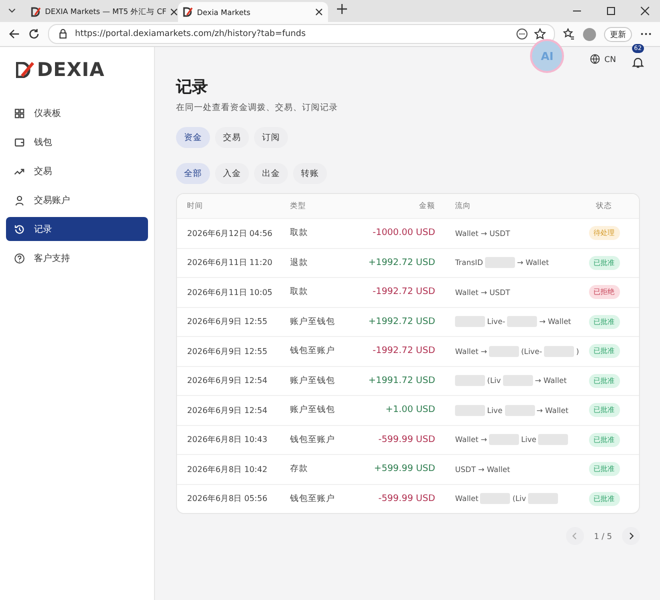 This screenshot has width=660, height=600. What do you see at coordinates (63, 34) in the screenshot?
I see `lock-icon` at bounding box center [63, 34].